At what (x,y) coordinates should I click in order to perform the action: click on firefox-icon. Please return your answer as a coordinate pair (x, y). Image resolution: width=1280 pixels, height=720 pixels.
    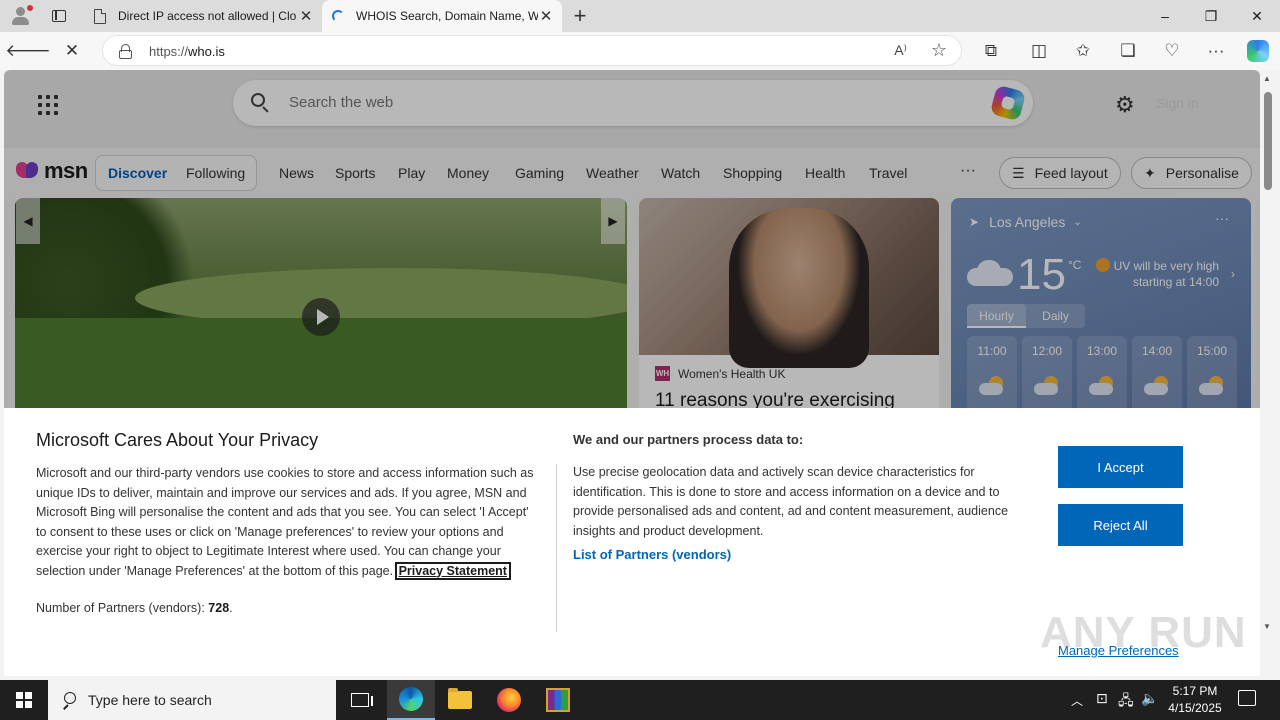
    Looking at the image, I should click on (509, 700).